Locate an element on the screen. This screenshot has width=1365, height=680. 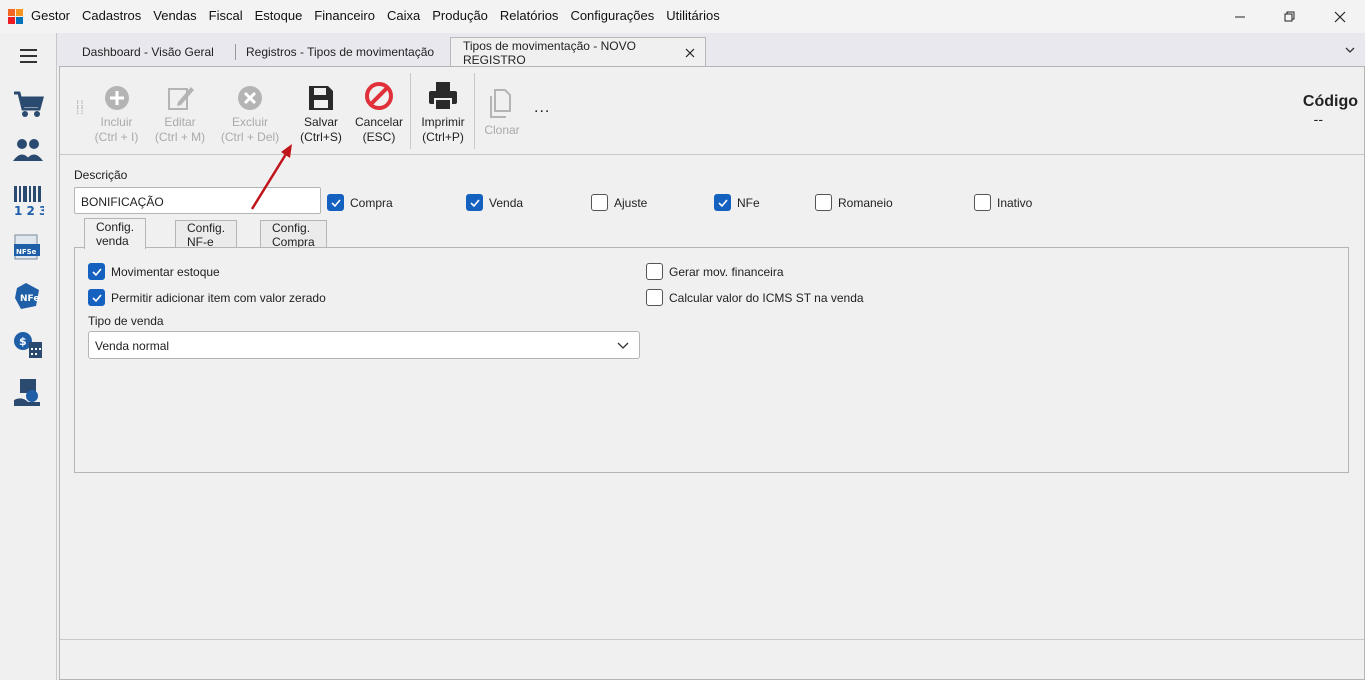
edit-icon is located at coordinates (181, 98).